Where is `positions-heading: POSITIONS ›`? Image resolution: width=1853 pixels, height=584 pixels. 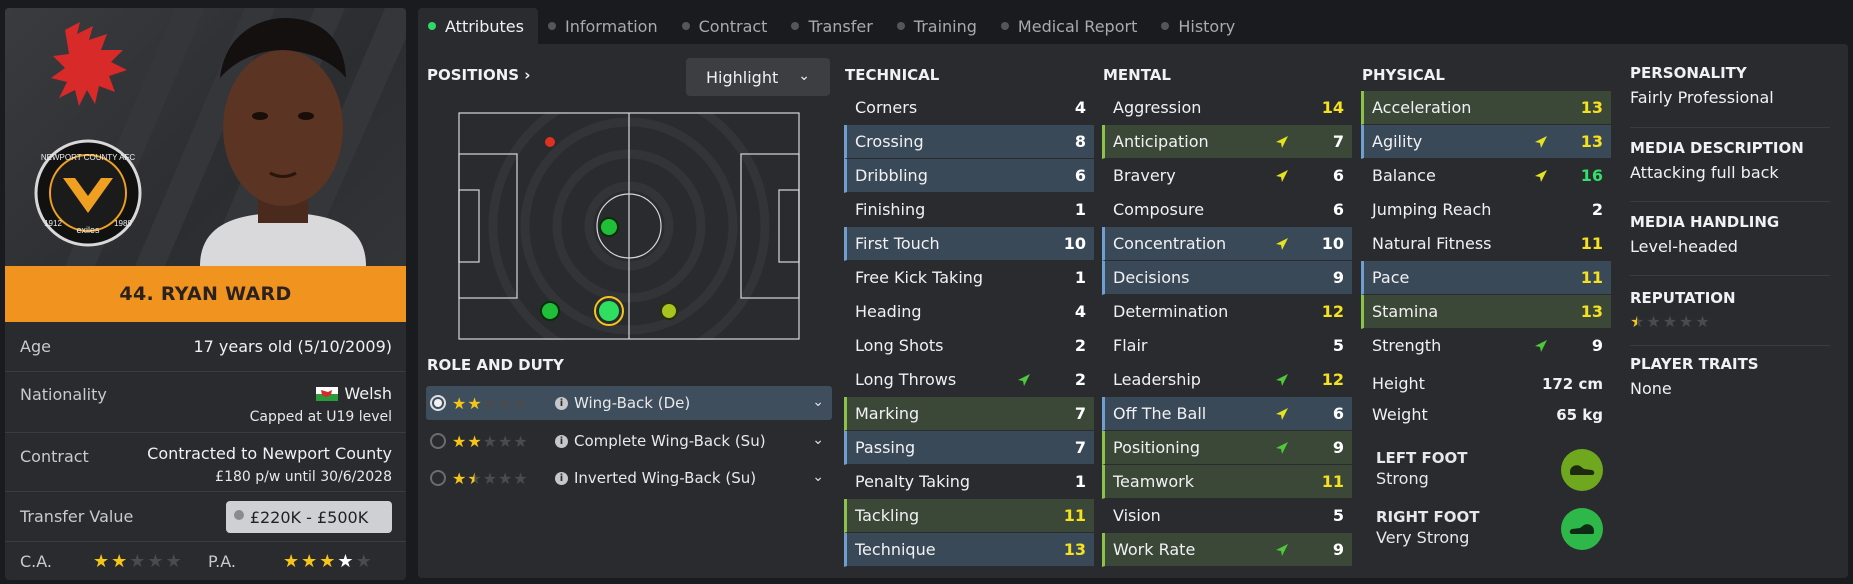
positions-heading: POSITIONS › is located at coordinates (478, 75).